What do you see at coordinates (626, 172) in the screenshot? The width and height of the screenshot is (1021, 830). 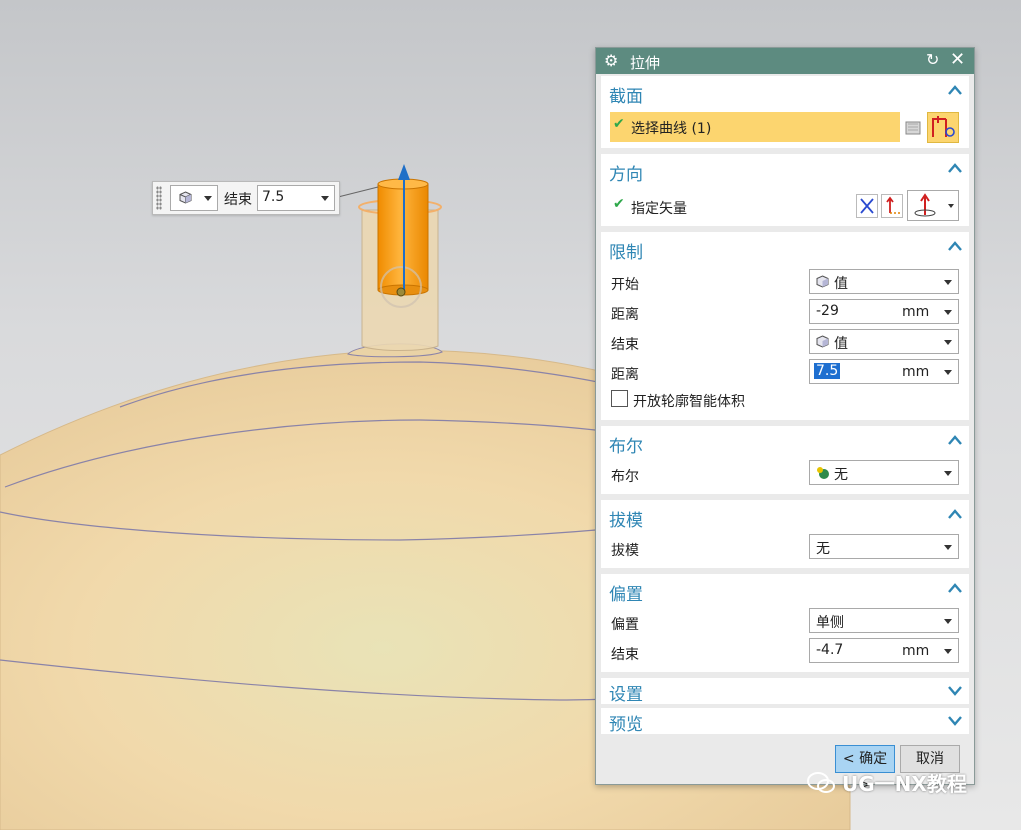 I see `direction-header: 方向` at bounding box center [626, 172].